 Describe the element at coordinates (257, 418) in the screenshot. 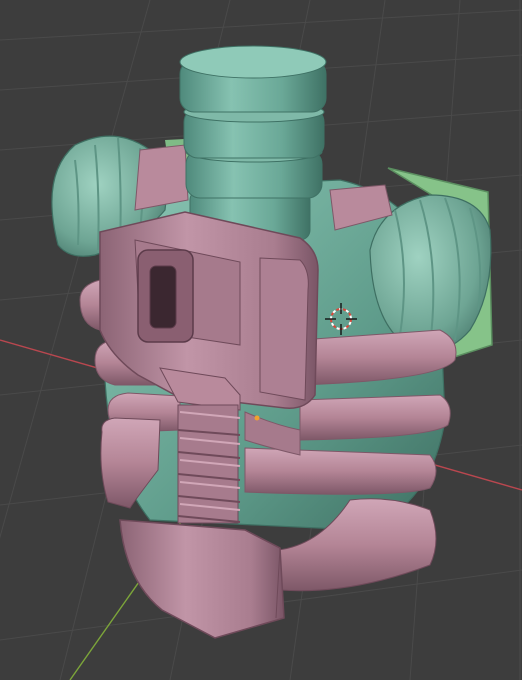

I see `object-origin-dot` at that location.